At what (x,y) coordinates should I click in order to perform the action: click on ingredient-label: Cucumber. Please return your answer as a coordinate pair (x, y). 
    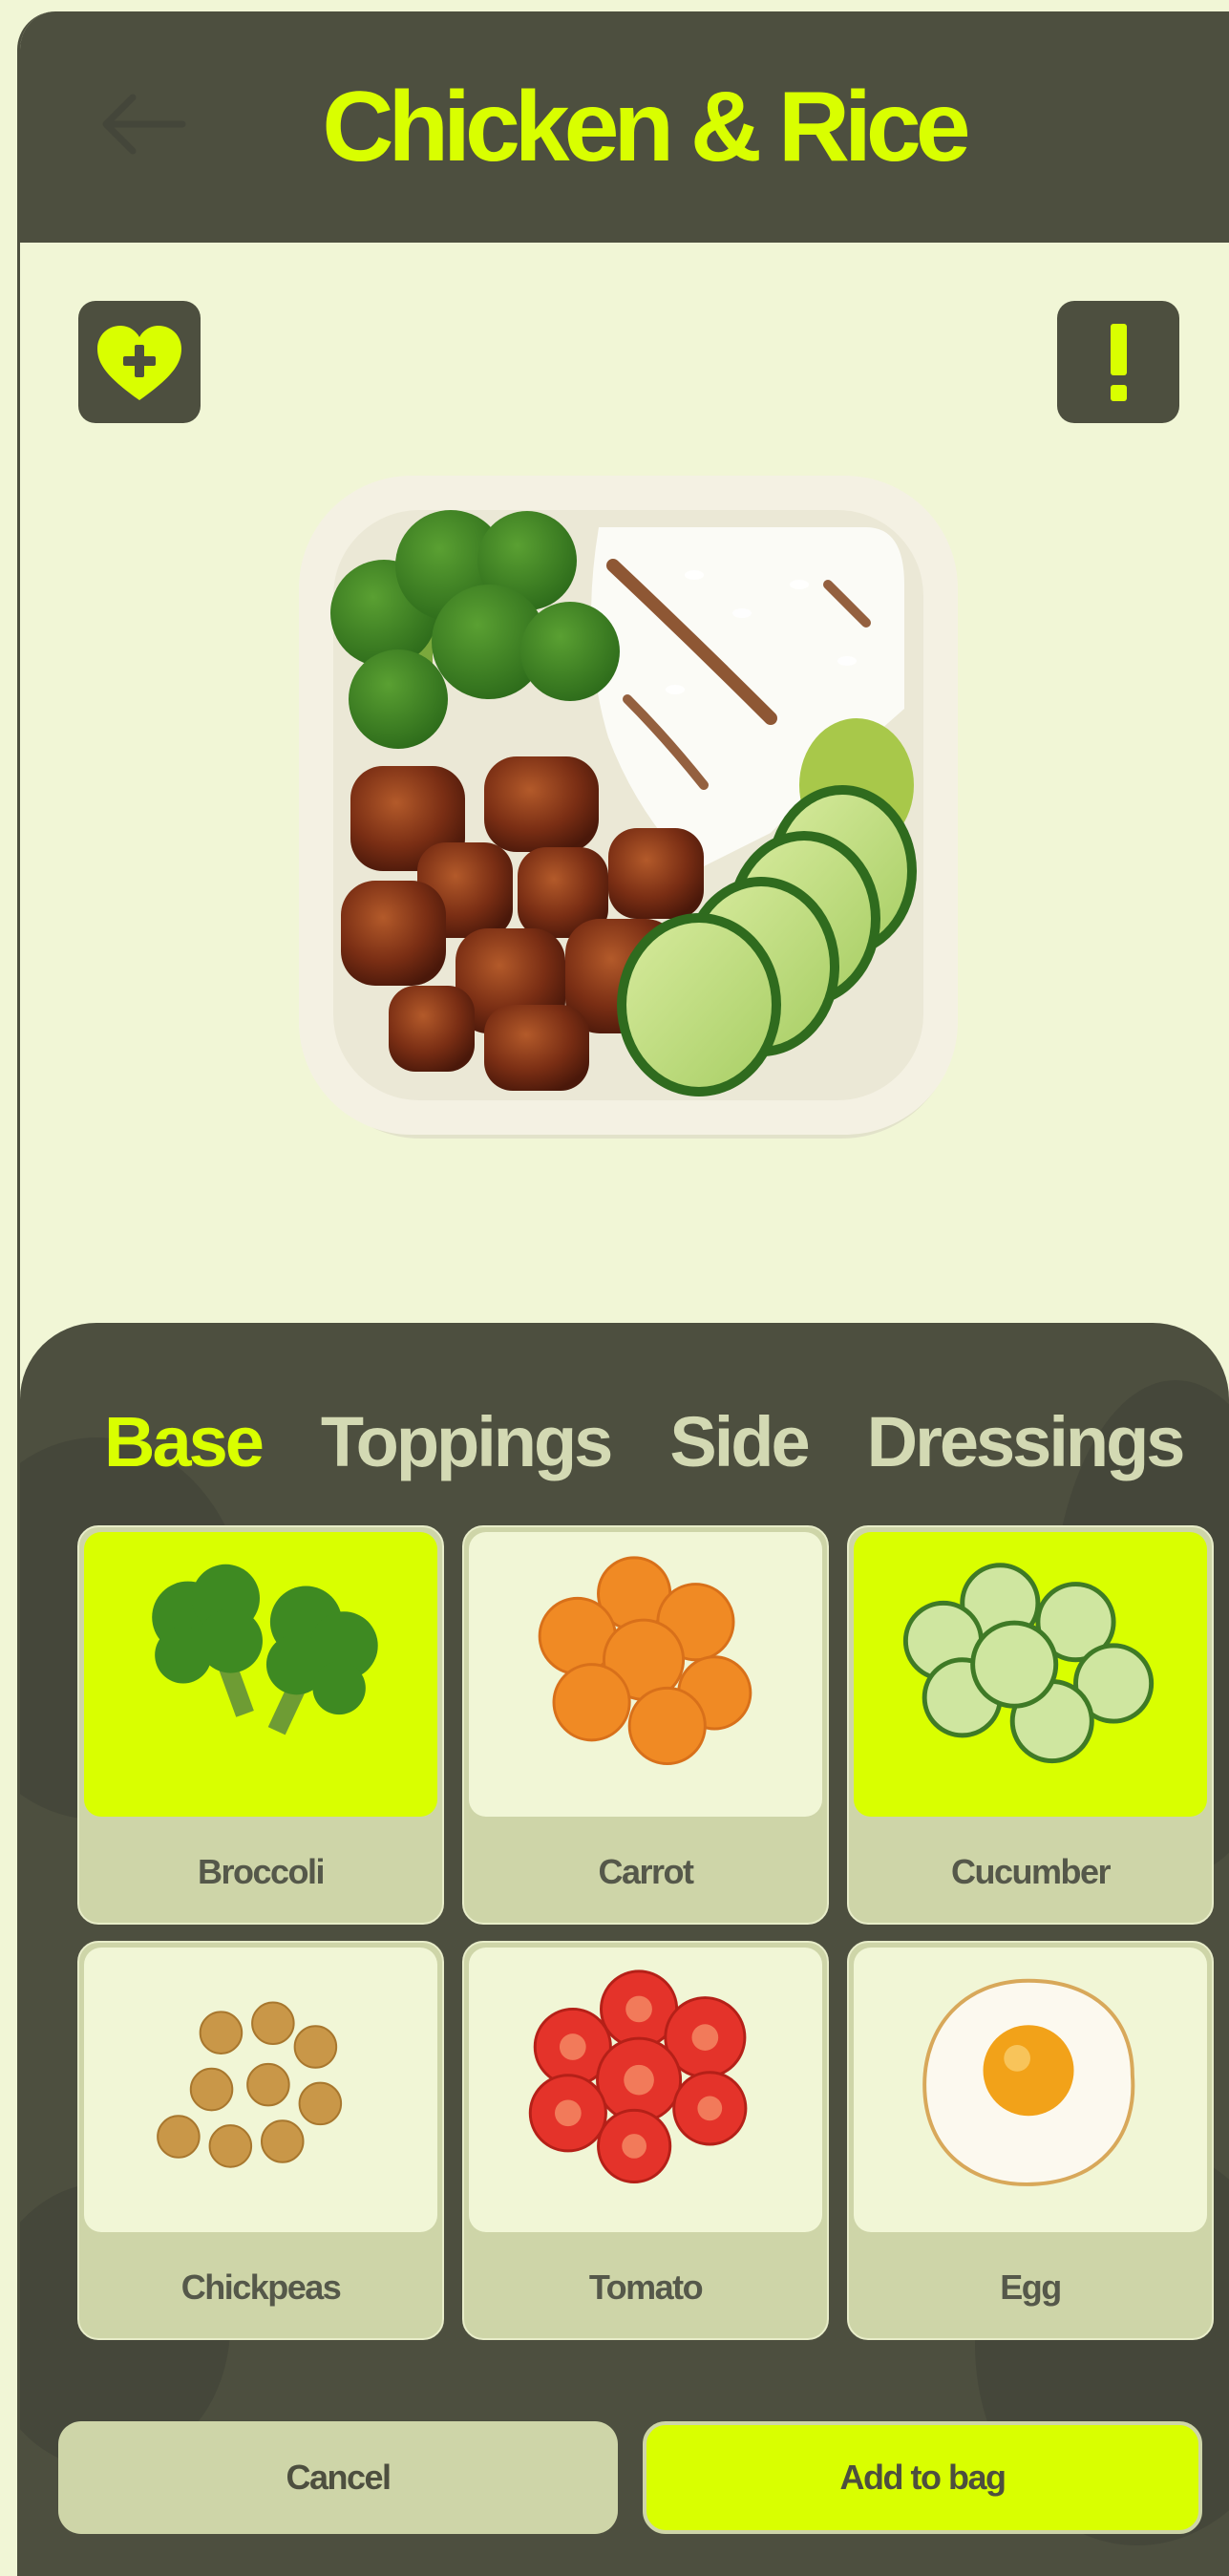
    Looking at the image, I should click on (1031, 1871).